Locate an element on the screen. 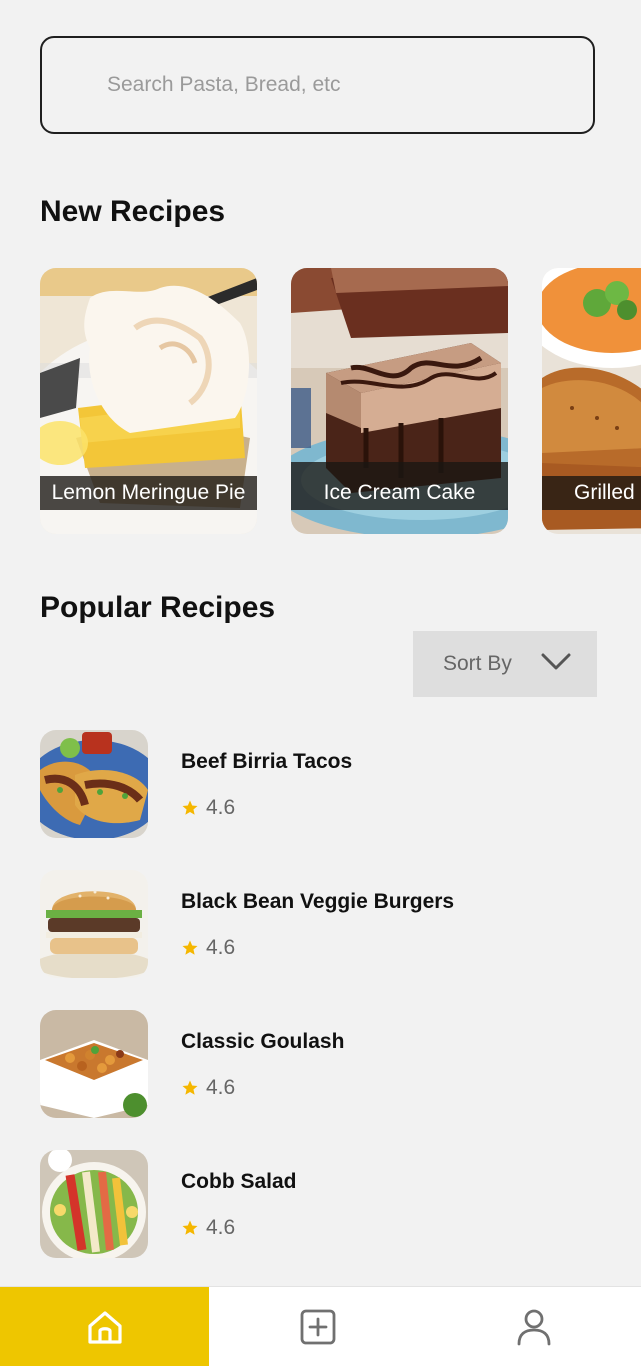 The width and height of the screenshot is (641, 1366). list-item: Beef Birria Tacos 4.6 is located at coordinates (320, 784).